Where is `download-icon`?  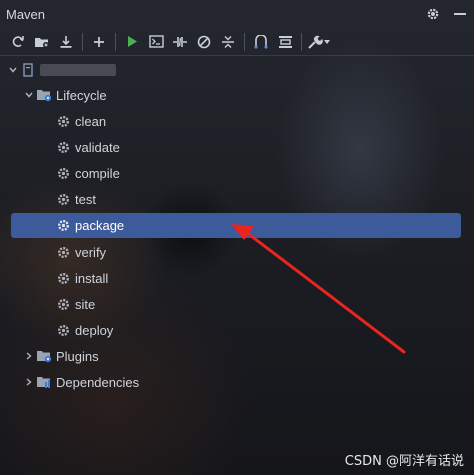
download-icon is located at coordinates (66, 42).